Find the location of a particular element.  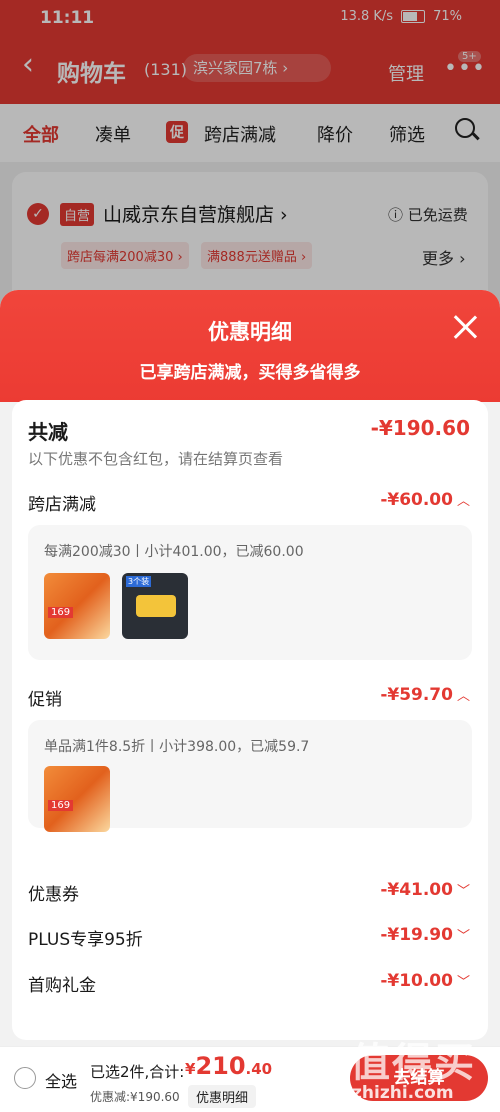

saved-amount: 优惠减:¥190.60 is located at coordinates (135, 1097).